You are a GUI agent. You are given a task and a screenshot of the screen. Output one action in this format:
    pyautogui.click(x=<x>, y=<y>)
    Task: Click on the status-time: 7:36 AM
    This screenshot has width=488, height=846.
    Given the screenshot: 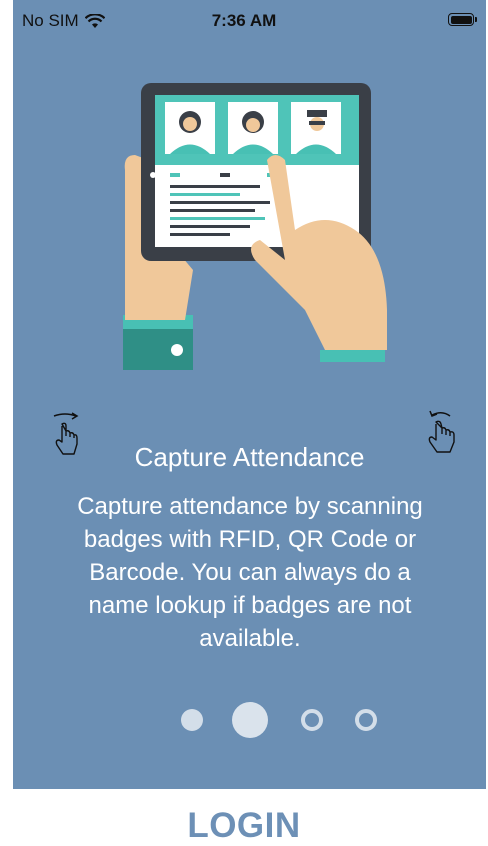 What is the action you would take?
    pyautogui.click(x=244, y=20)
    